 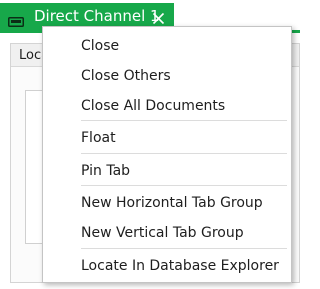 I want to click on menu-item-new-horizontal-tab-group: New Horizontal Tab Group, so click(x=167, y=203).